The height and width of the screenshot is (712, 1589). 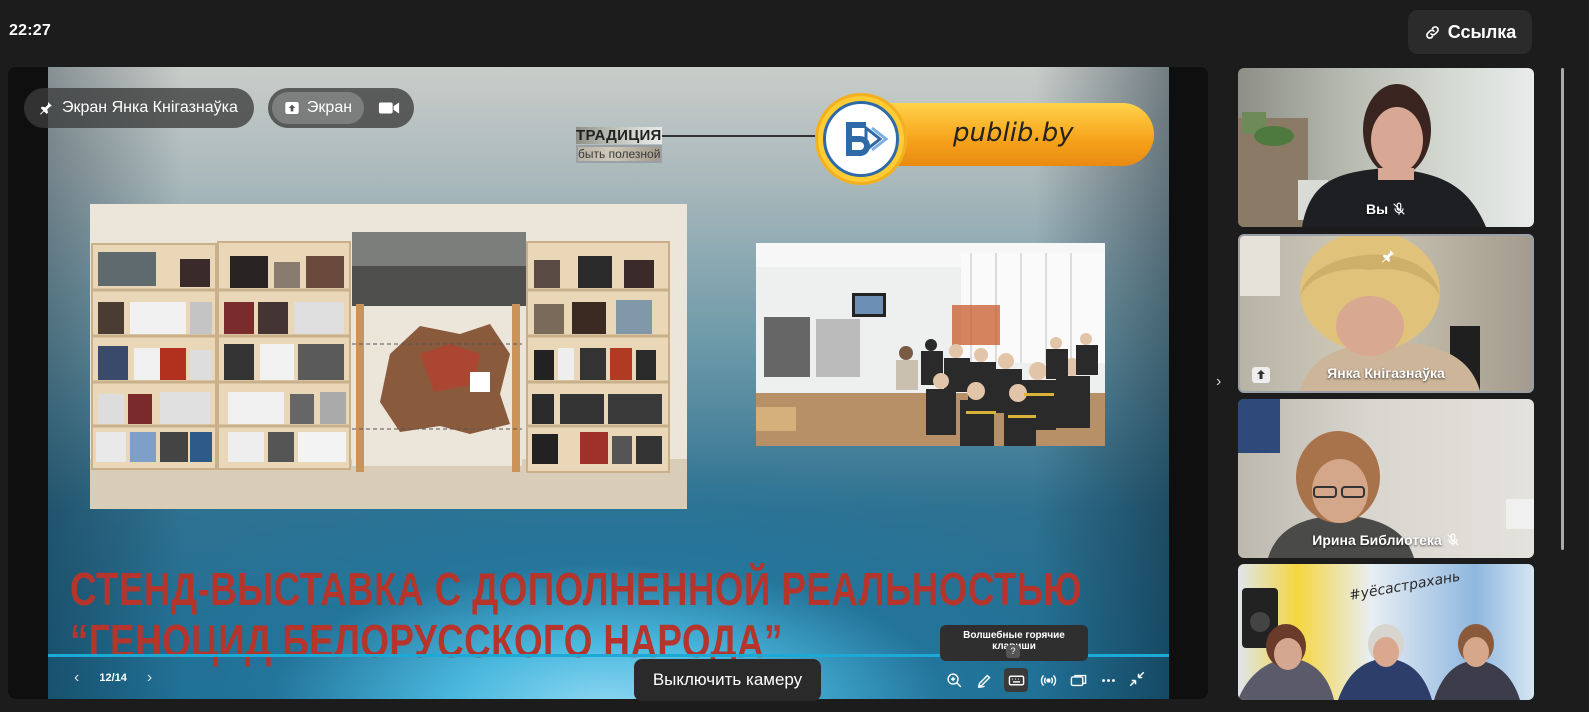 I want to click on page-counter: 12/14, so click(x=113, y=678).